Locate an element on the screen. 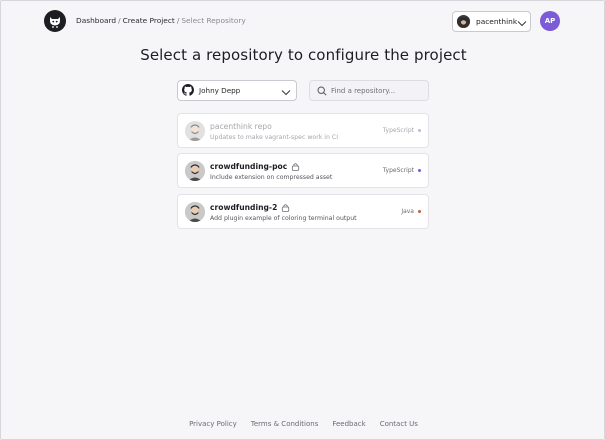 The image size is (605, 440). repository-language-label: Java is located at coordinates (407, 211).